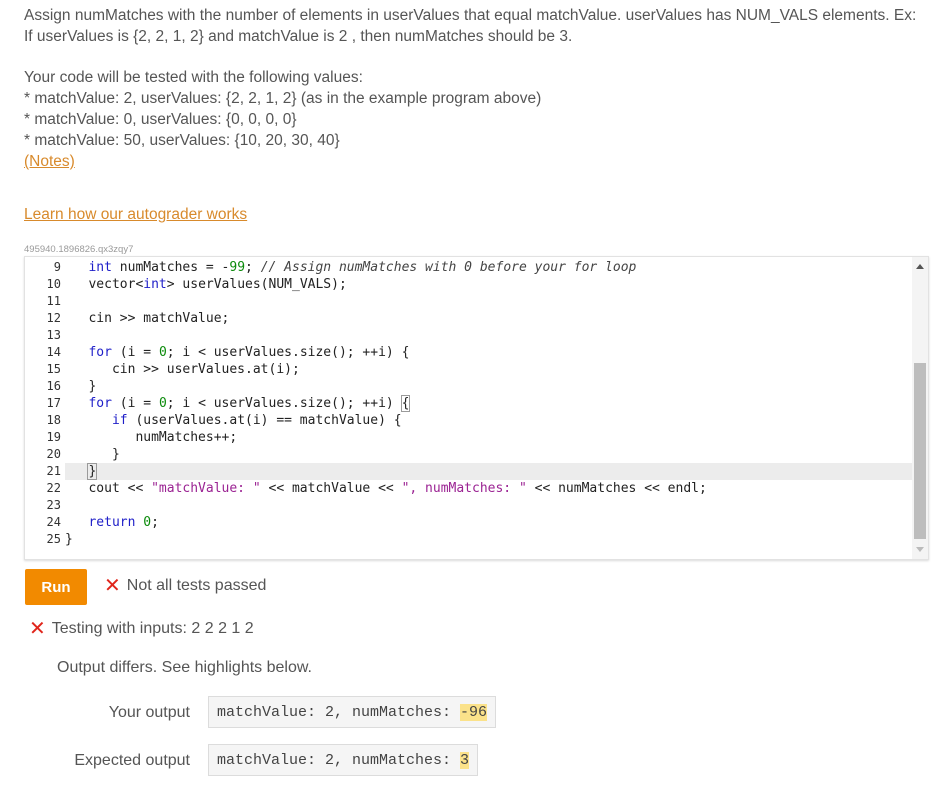 Image resolution: width=938 pixels, height=790 pixels. What do you see at coordinates (53, 403) in the screenshot?
I see `line-number: 17` at bounding box center [53, 403].